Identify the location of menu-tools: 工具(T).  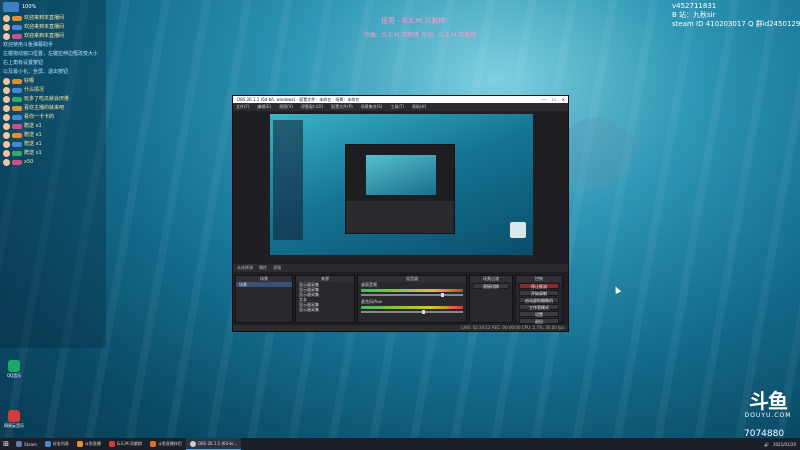
(397, 107).